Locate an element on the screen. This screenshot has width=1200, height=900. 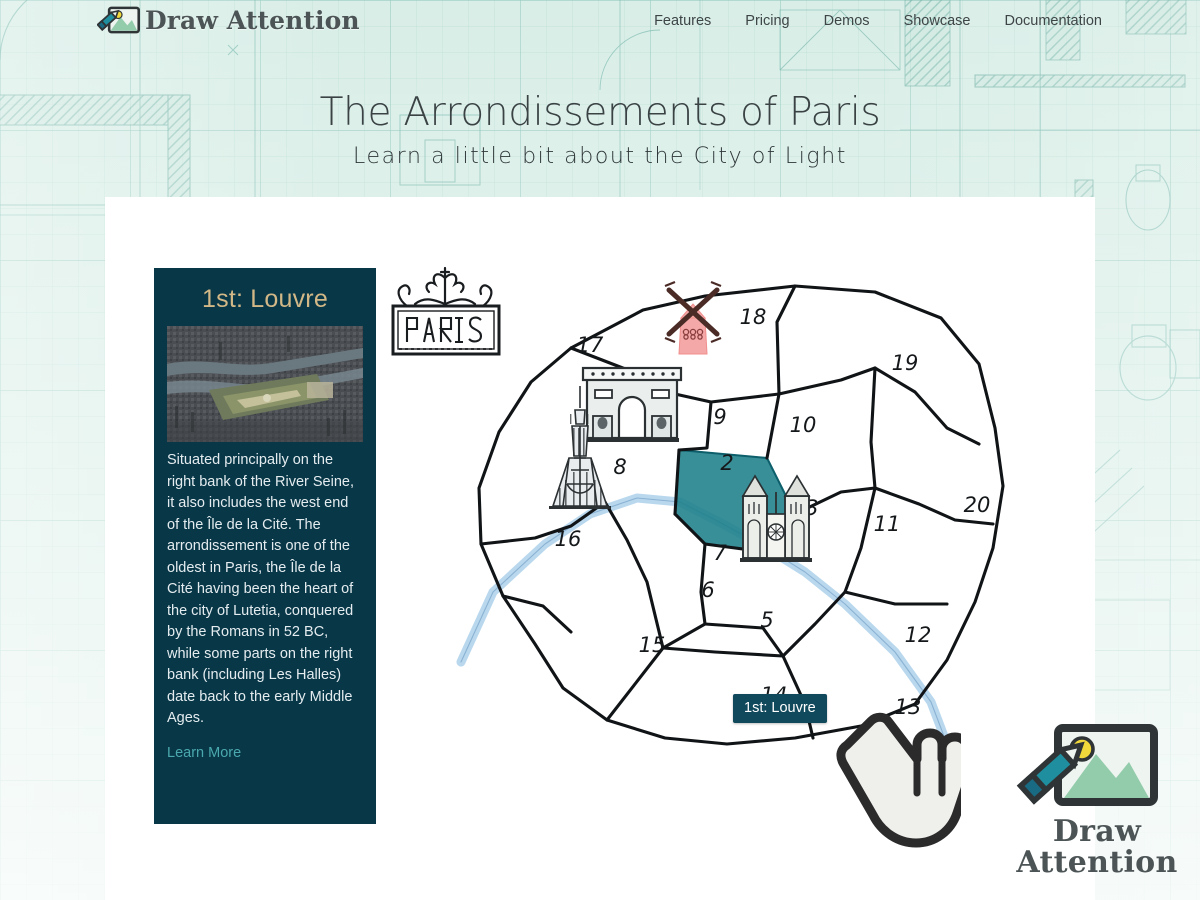
svg-text: 18 is located at coordinates (753, 317).